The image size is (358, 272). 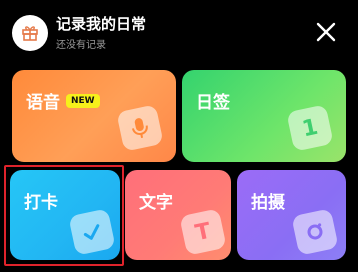 I want to click on text-card-label: 文字, so click(x=156, y=203).